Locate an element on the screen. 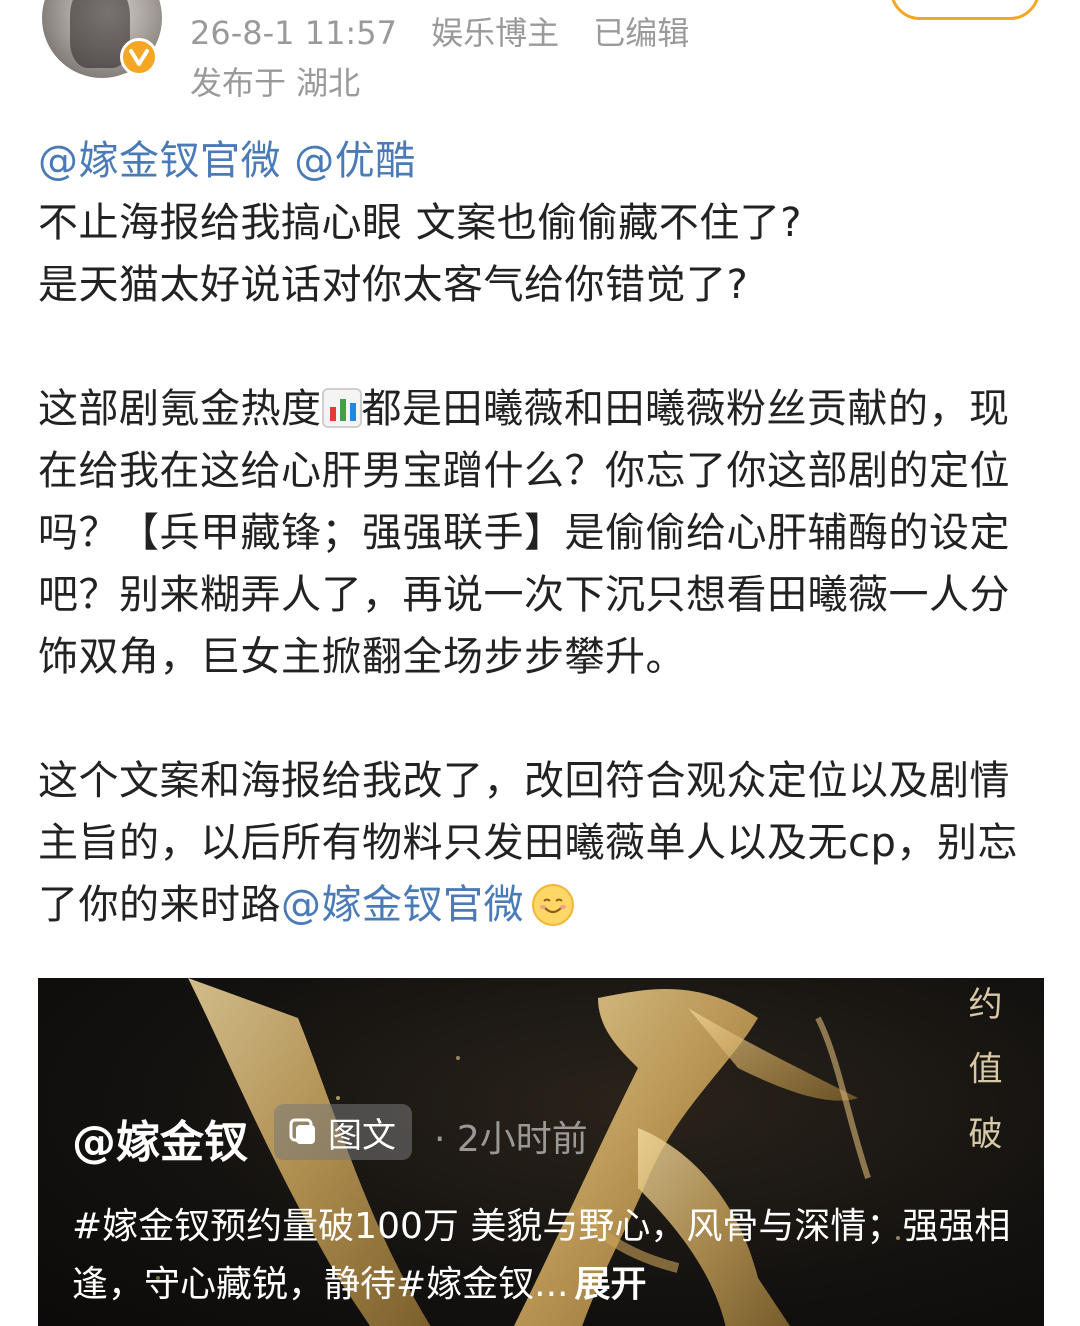 The width and height of the screenshot is (1080, 1326). verified-badge-icon is located at coordinates (139, 57).